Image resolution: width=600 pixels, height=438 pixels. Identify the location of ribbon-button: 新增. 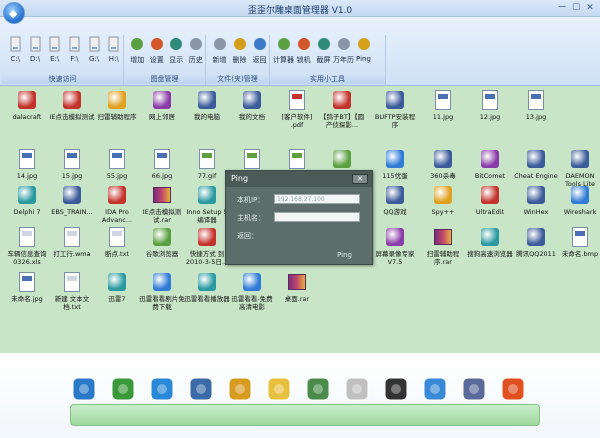
(219, 50).